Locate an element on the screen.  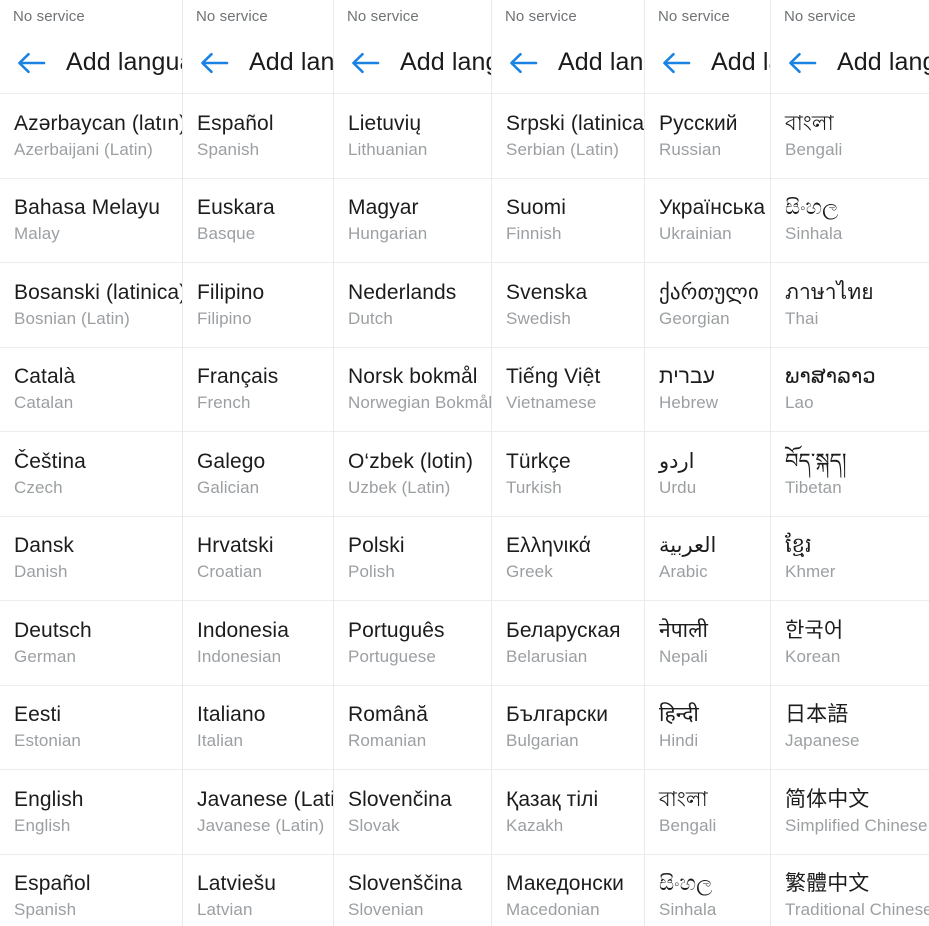
language-native-name: 日本語 is located at coordinates (817, 715).